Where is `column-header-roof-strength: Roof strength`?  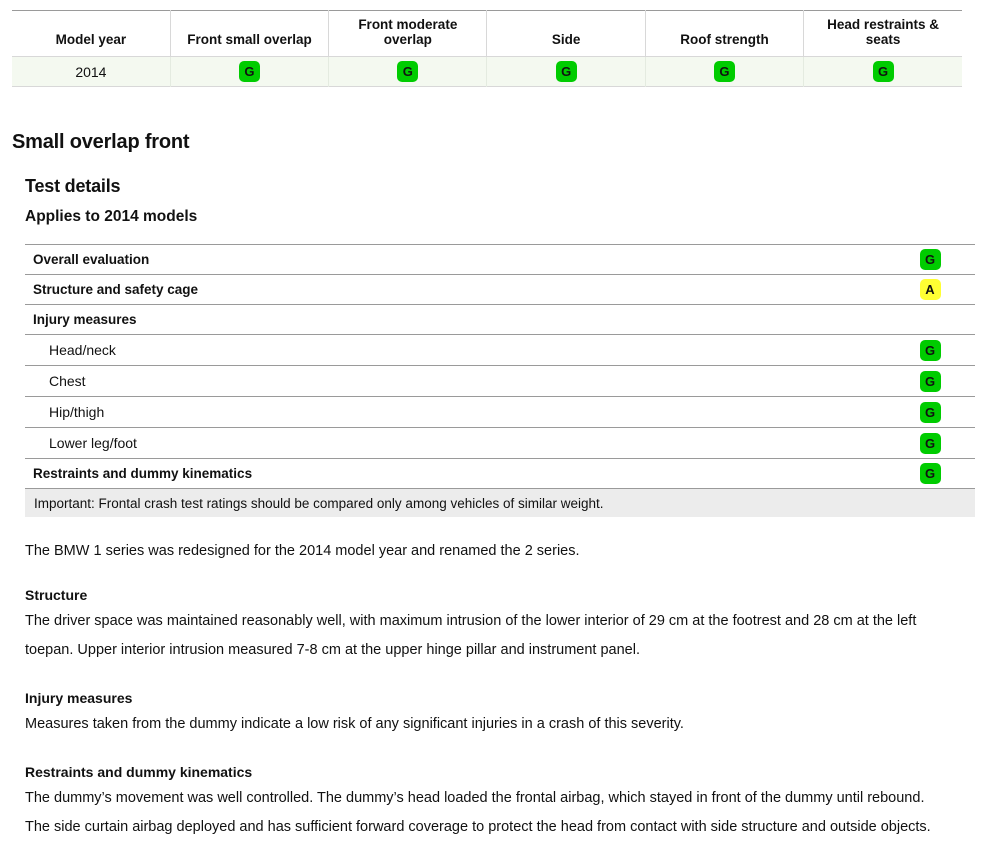 column-header-roof-strength: Roof strength is located at coordinates (725, 33).